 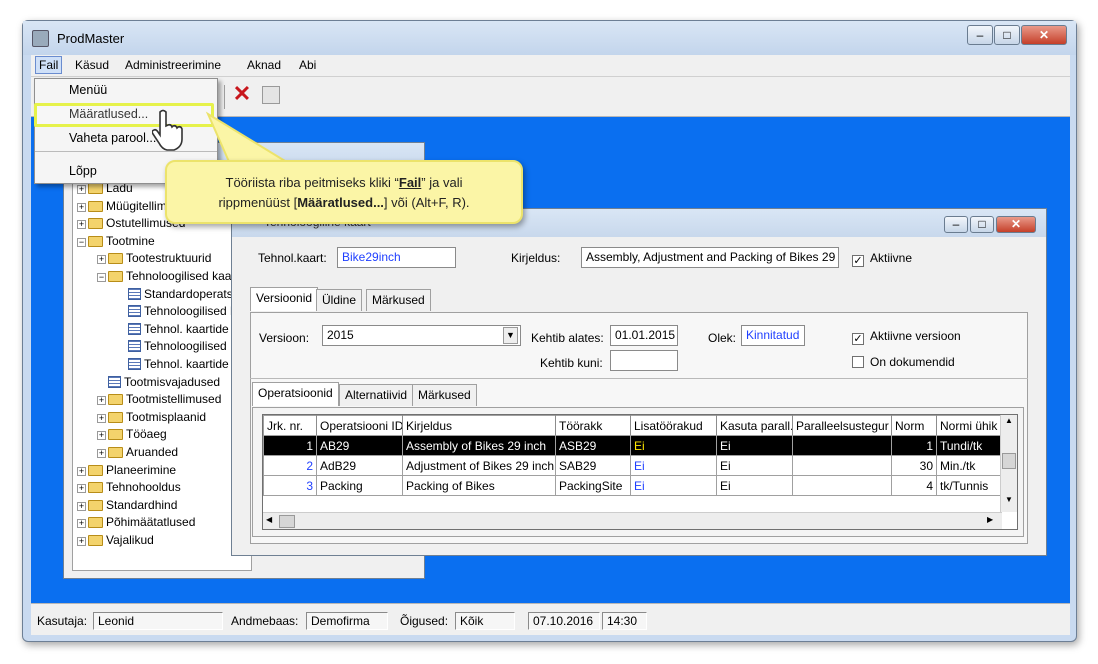 What do you see at coordinates (479, 485) in the screenshot?
I see `table-cell: Packing of Bikes` at bounding box center [479, 485].